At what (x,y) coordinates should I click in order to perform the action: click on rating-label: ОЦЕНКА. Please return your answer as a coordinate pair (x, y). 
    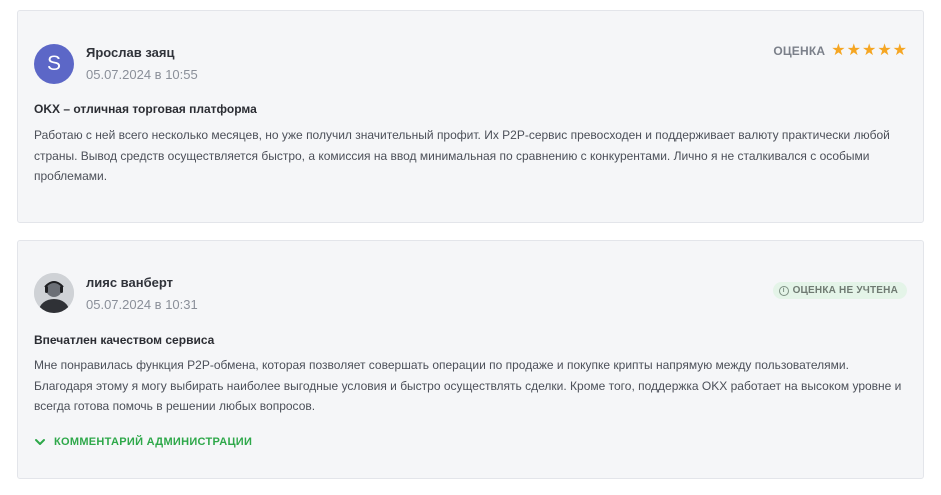
    Looking at the image, I should click on (799, 51).